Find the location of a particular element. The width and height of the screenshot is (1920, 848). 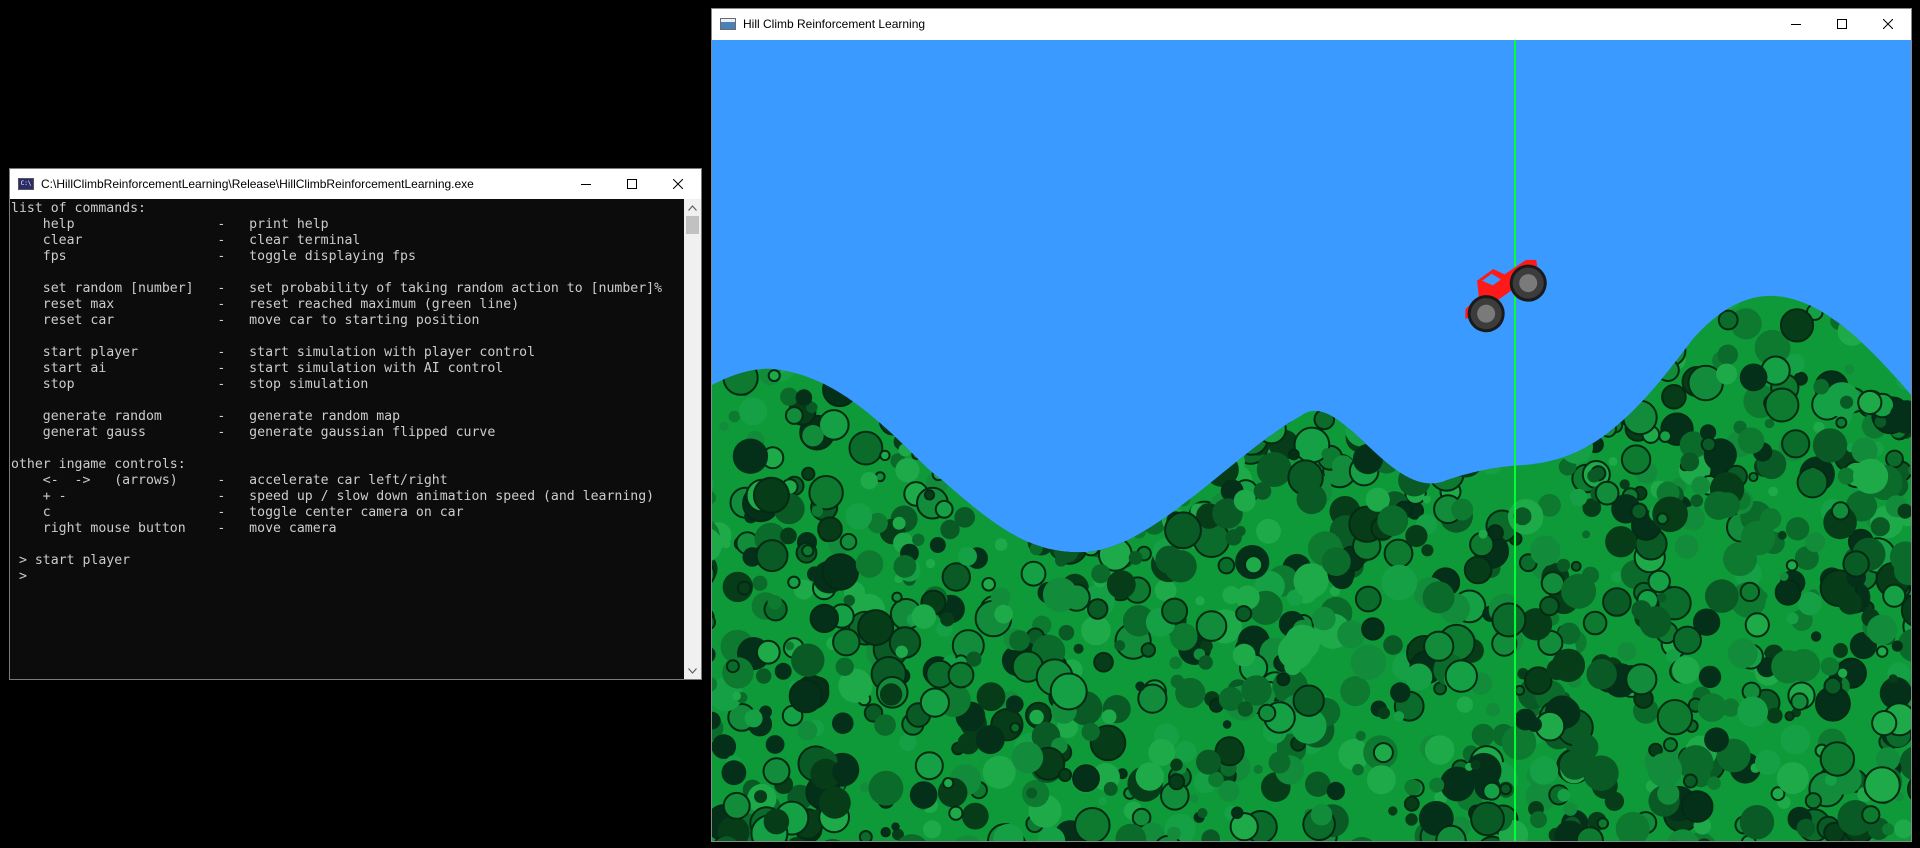

game-title: Hill Climb Reinforcement Learning is located at coordinates (834, 24).